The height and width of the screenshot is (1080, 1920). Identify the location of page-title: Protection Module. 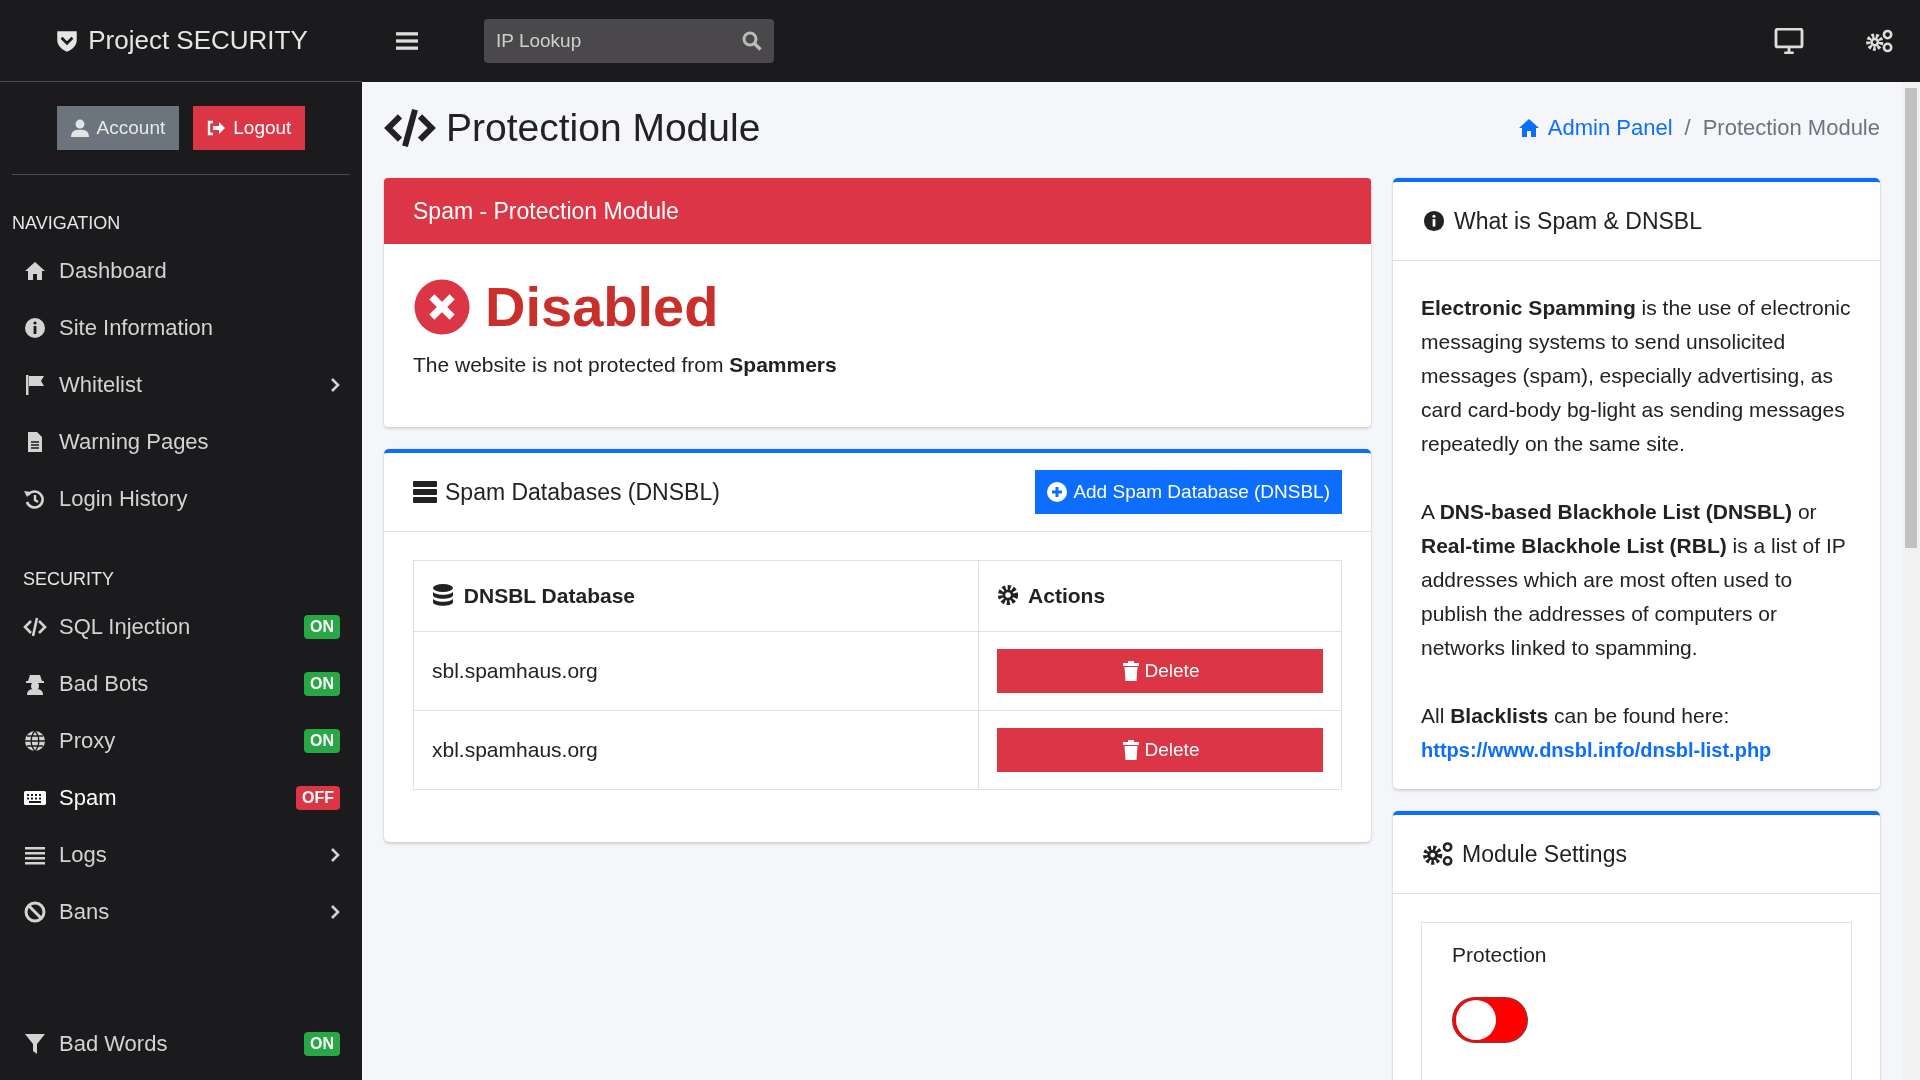
(603, 128).